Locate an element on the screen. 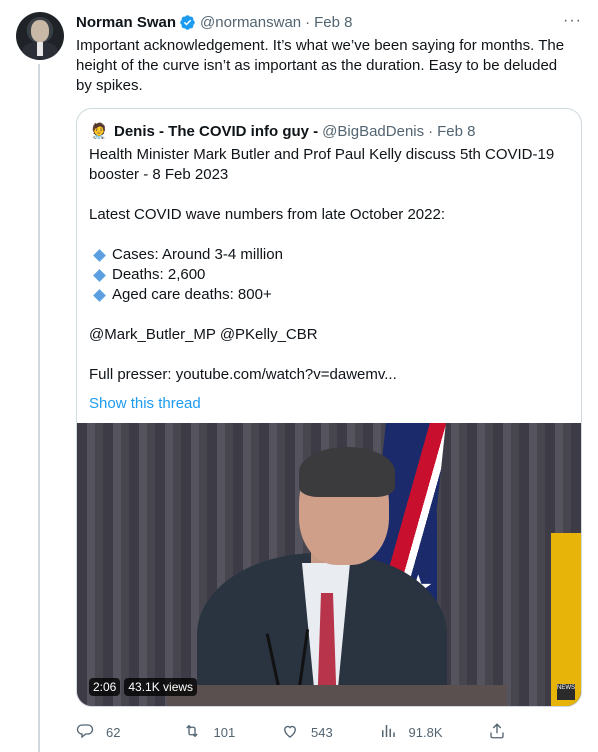  video-duration: 2:06 is located at coordinates (105, 687).